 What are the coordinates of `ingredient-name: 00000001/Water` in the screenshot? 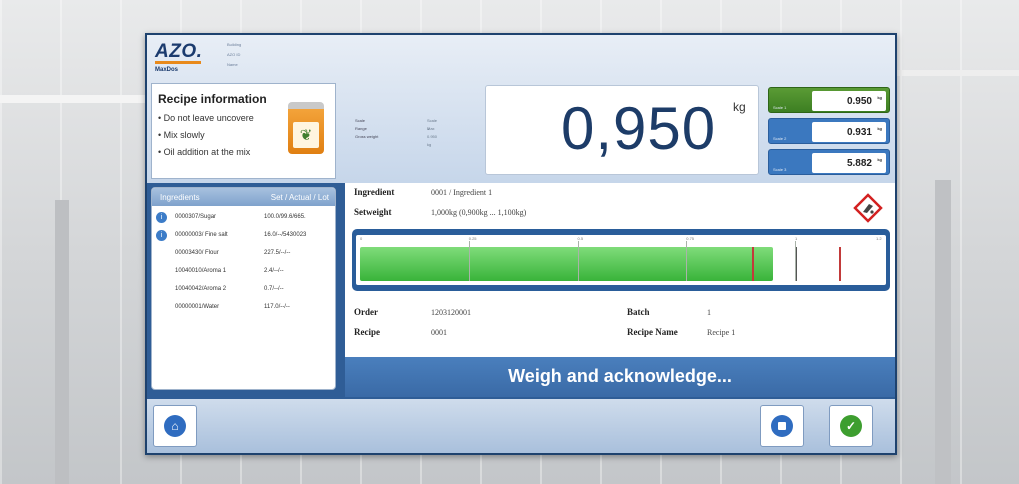 It's located at (197, 307).